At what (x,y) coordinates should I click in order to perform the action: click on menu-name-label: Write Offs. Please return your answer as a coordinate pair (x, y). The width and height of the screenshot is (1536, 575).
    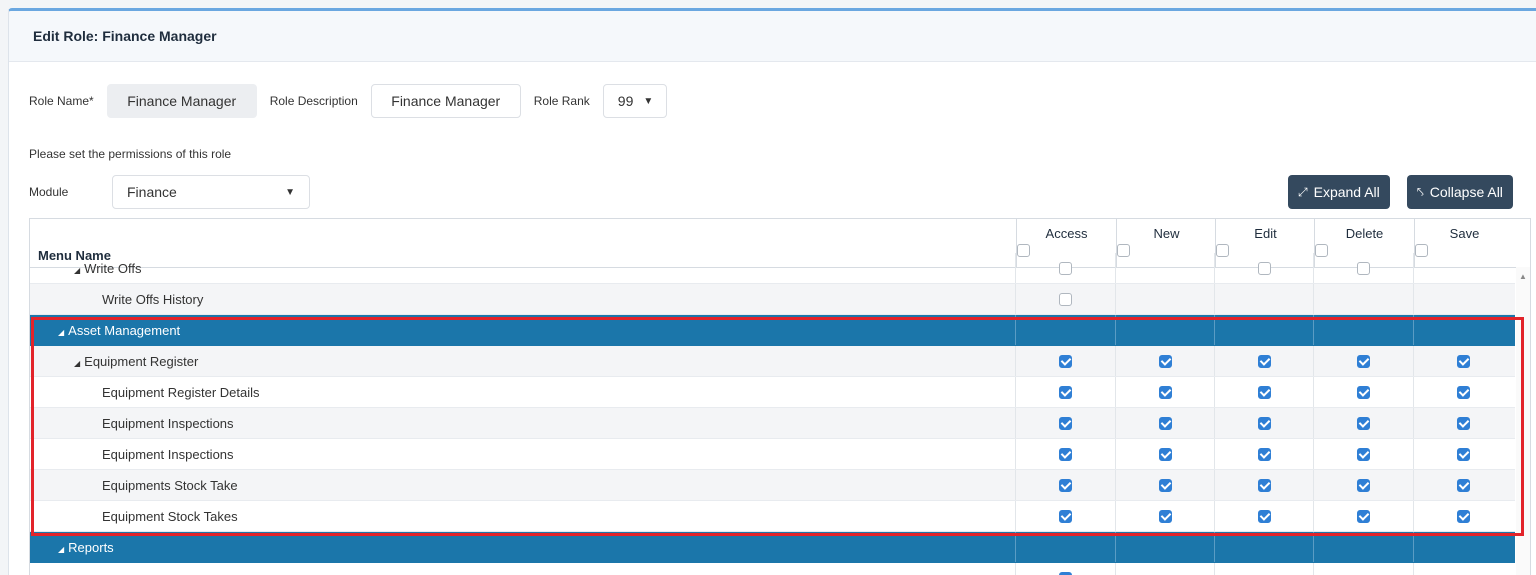
    Looking at the image, I should click on (112, 268).